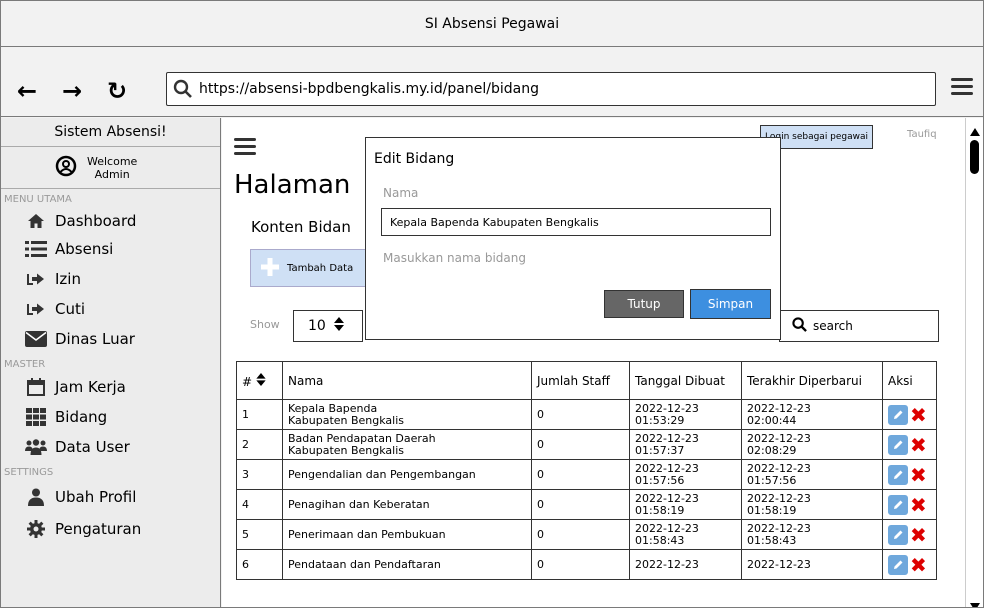  What do you see at coordinates (975, 601) in the screenshot?
I see `scroll-down-icon` at bounding box center [975, 601].